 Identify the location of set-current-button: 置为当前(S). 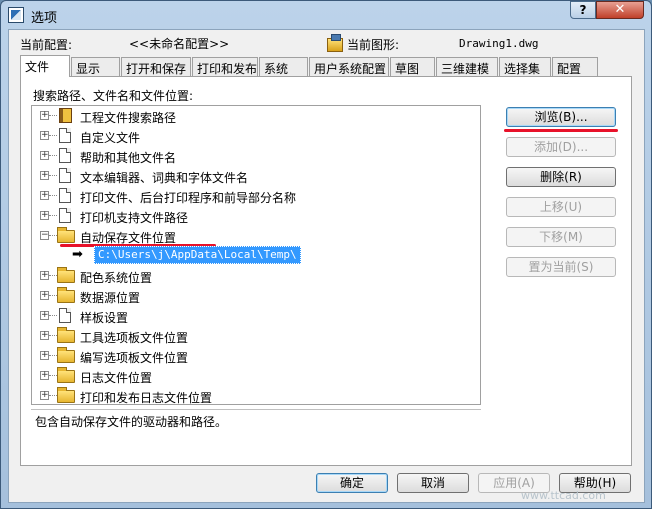
(561, 267).